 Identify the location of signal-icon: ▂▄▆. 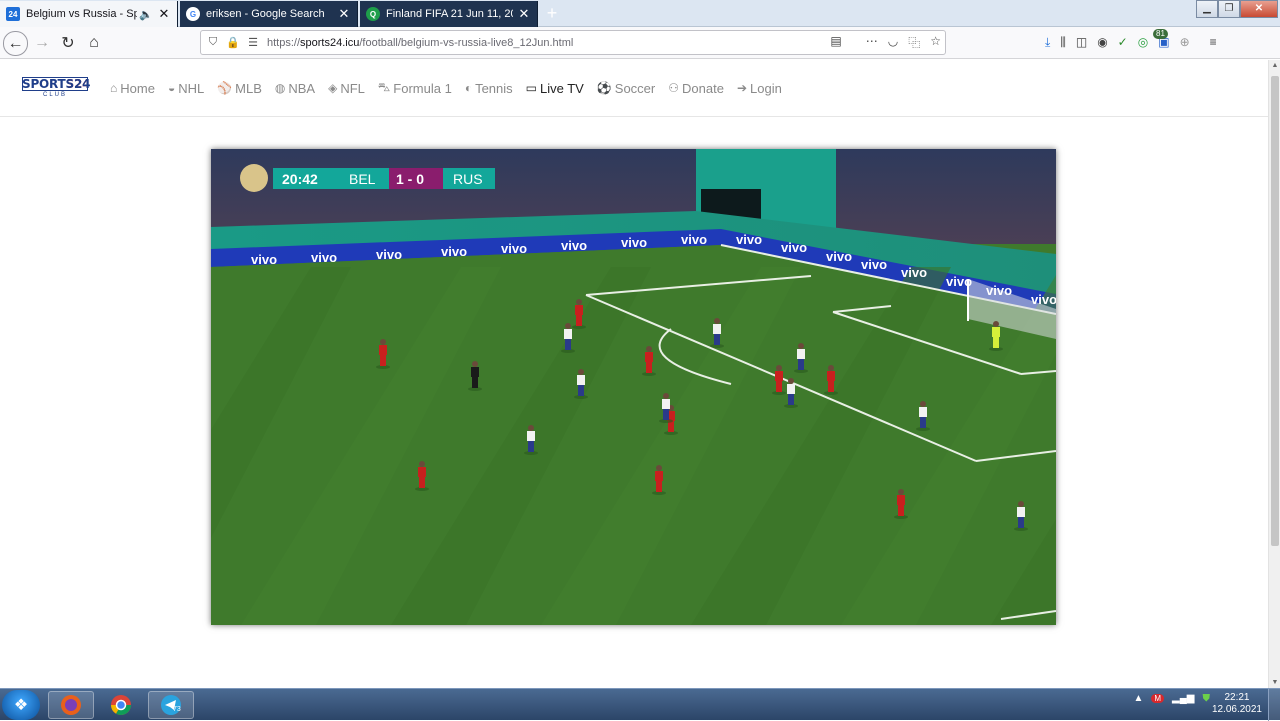
(1183, 698).